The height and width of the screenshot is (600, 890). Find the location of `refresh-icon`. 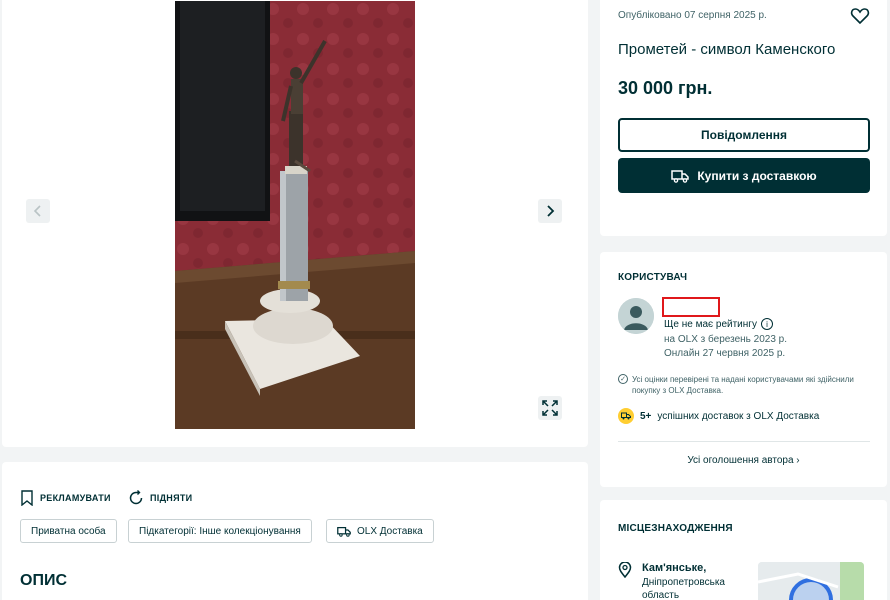

refresh-icon is located at coordinates (136, 497).